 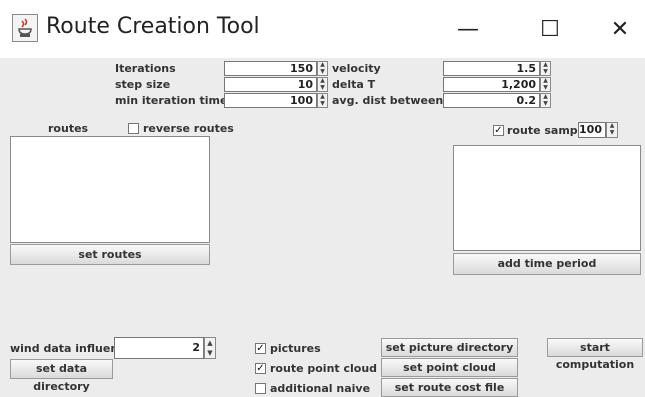 What do you see at coordinates (545, 84) in the screenshot?
I see `delta-t-spinner: ▲ ▼` at bounding box center [545, 84].